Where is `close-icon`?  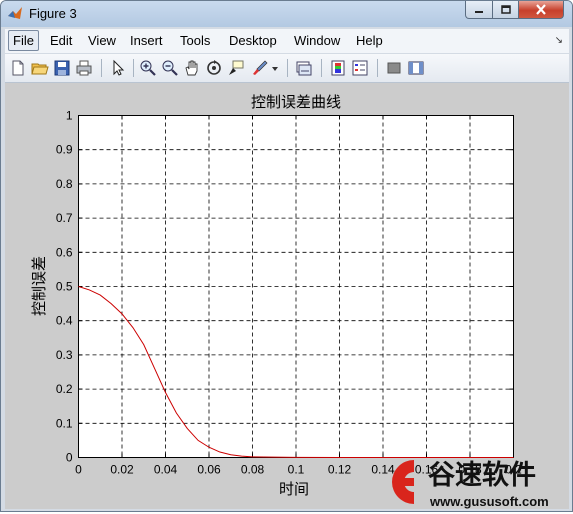 close-icon is located at coordinates (541, 9).